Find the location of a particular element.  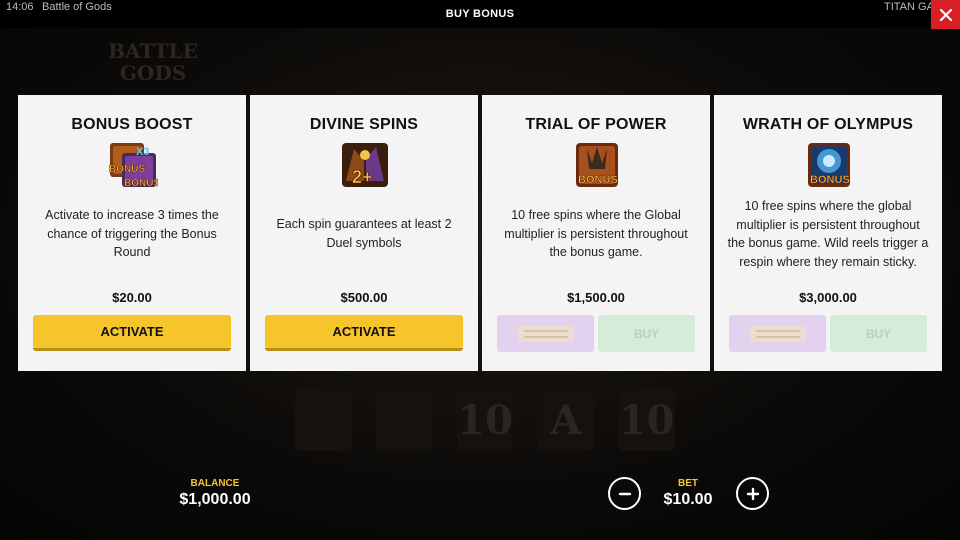

minus-icon is located at coordinates (624, 493).